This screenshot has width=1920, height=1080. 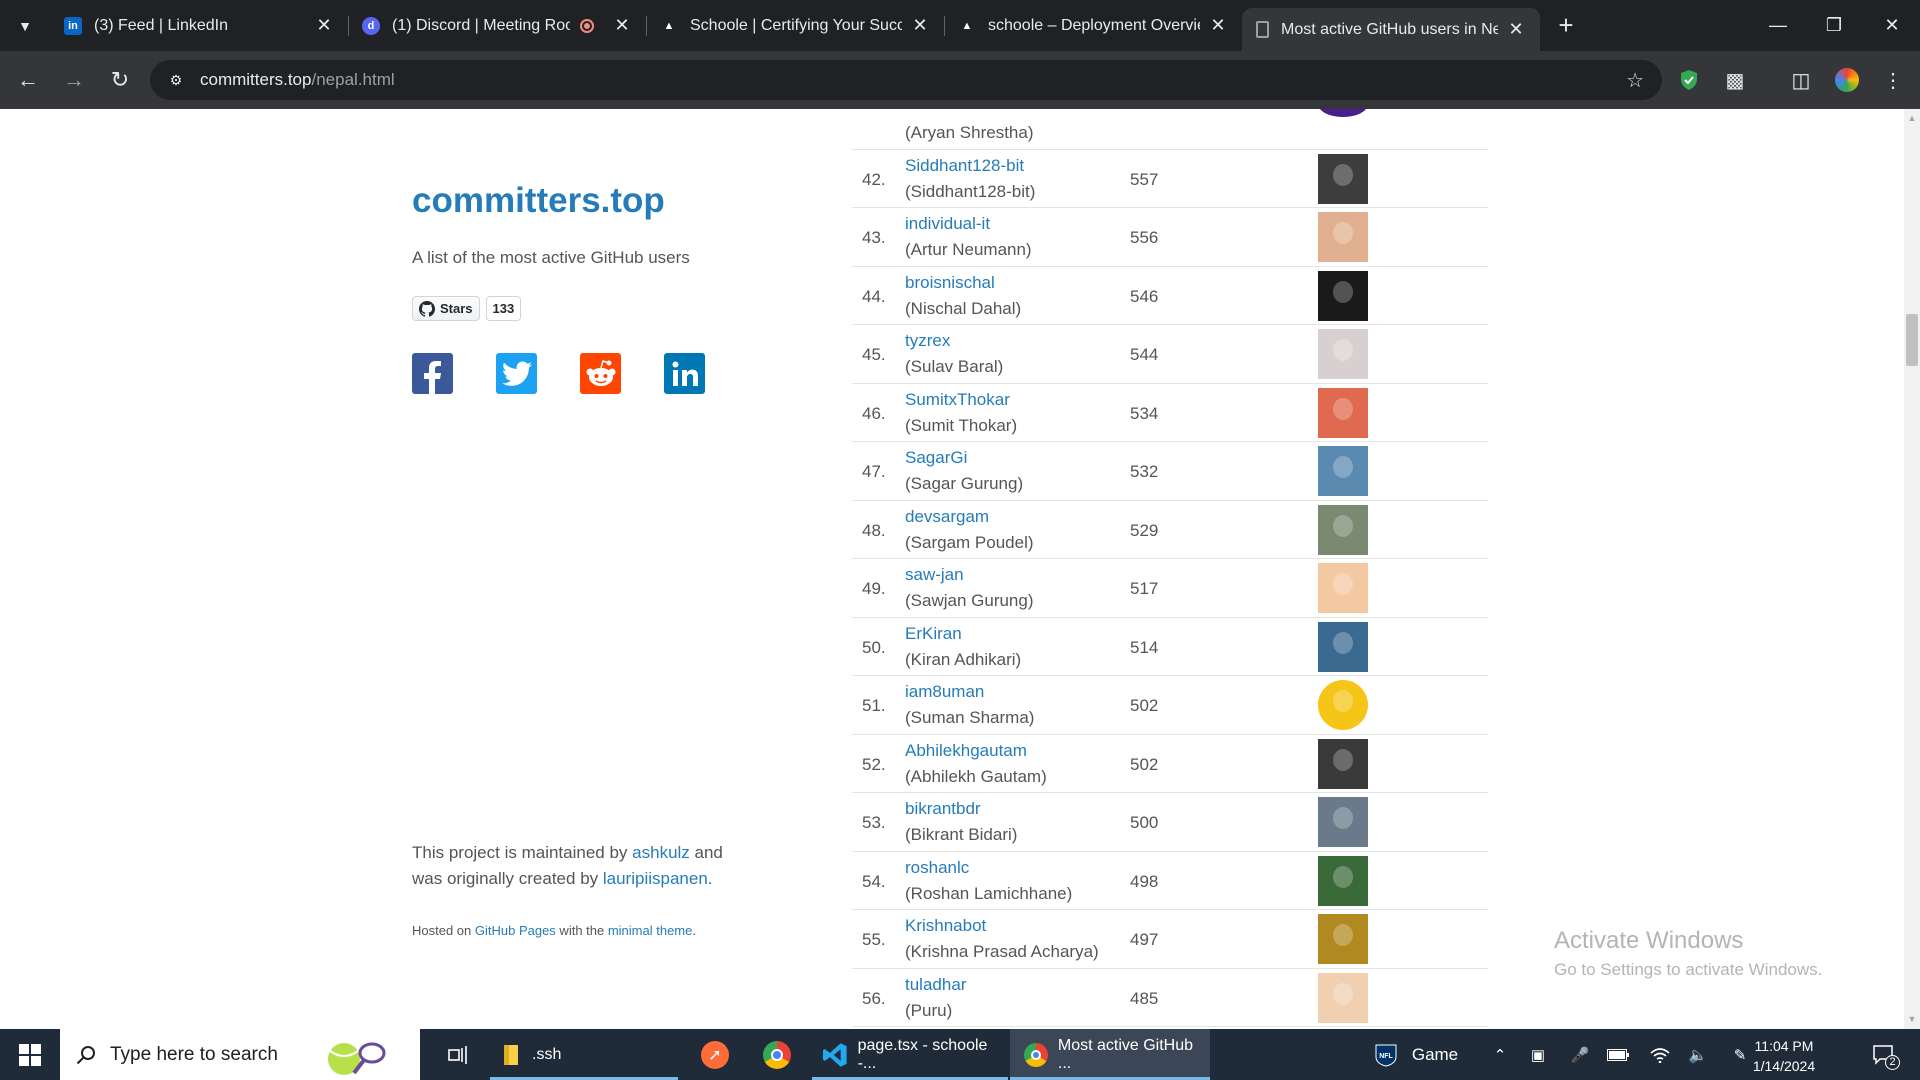 What do you see at coordinates (777, 1054) in the screenshot?
I see `chrome-icon` at bounding box center [777, 1054].